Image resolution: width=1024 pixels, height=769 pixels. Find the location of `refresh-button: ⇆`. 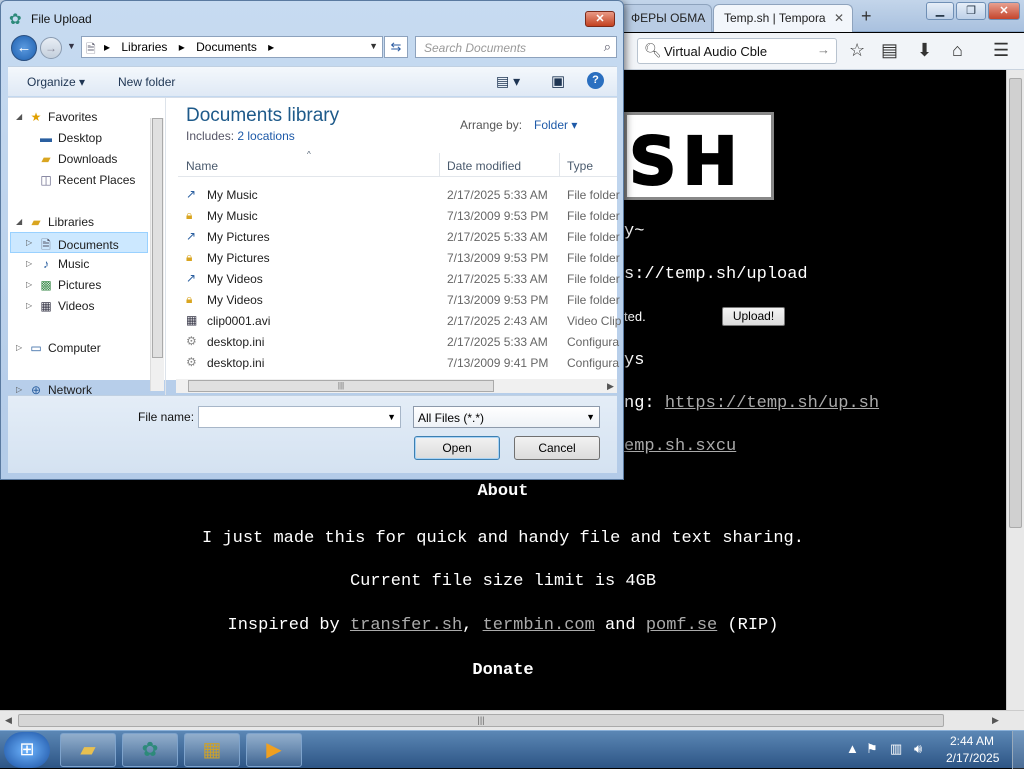

refresh-button: ⇆ is located at coordinates (396, 47).